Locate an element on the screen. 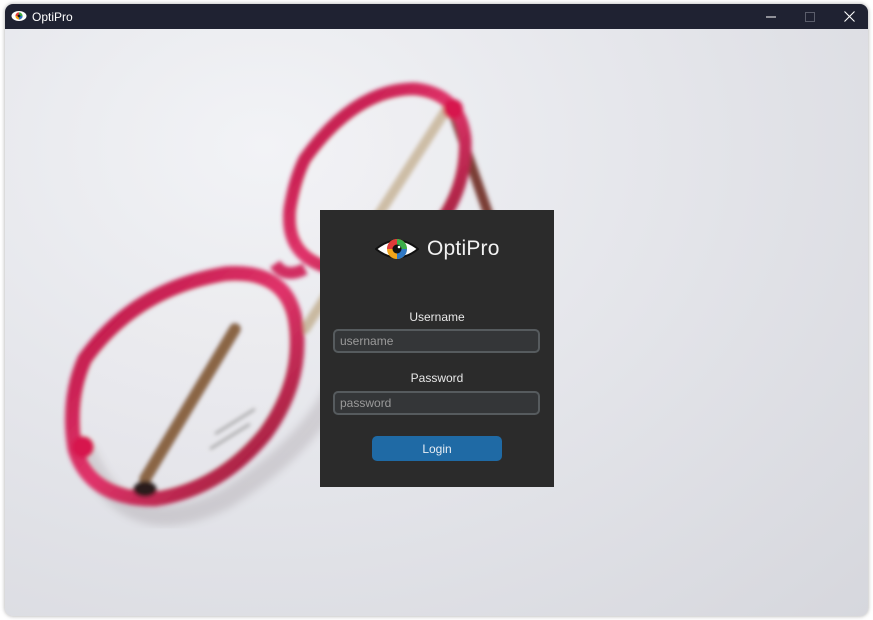  password-input is located at coordinates (436, 403).